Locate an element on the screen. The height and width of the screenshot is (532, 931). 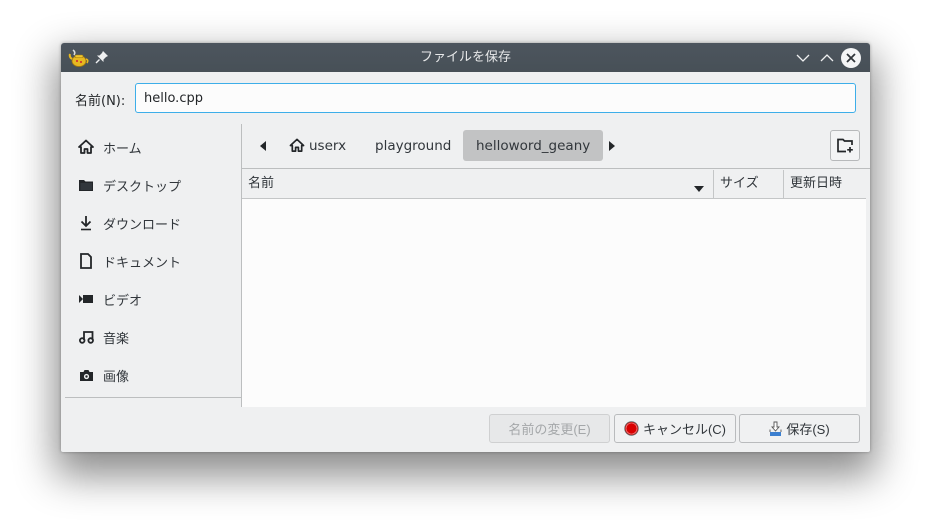
close-button is located at coordinates (851, 58).